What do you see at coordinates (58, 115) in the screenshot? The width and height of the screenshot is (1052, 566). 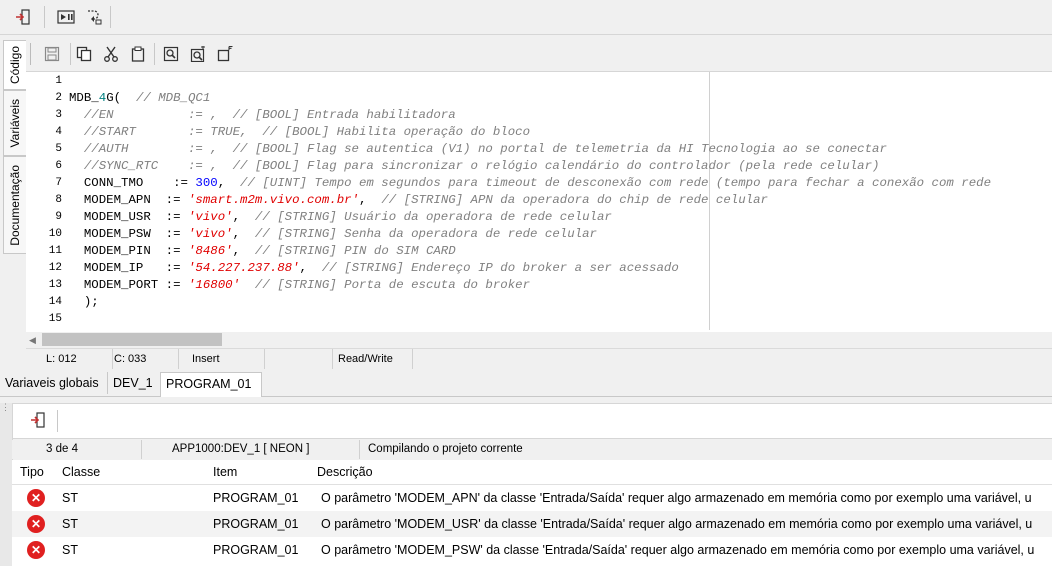 I see `line-number: 3` at bounding box center [58, 115].